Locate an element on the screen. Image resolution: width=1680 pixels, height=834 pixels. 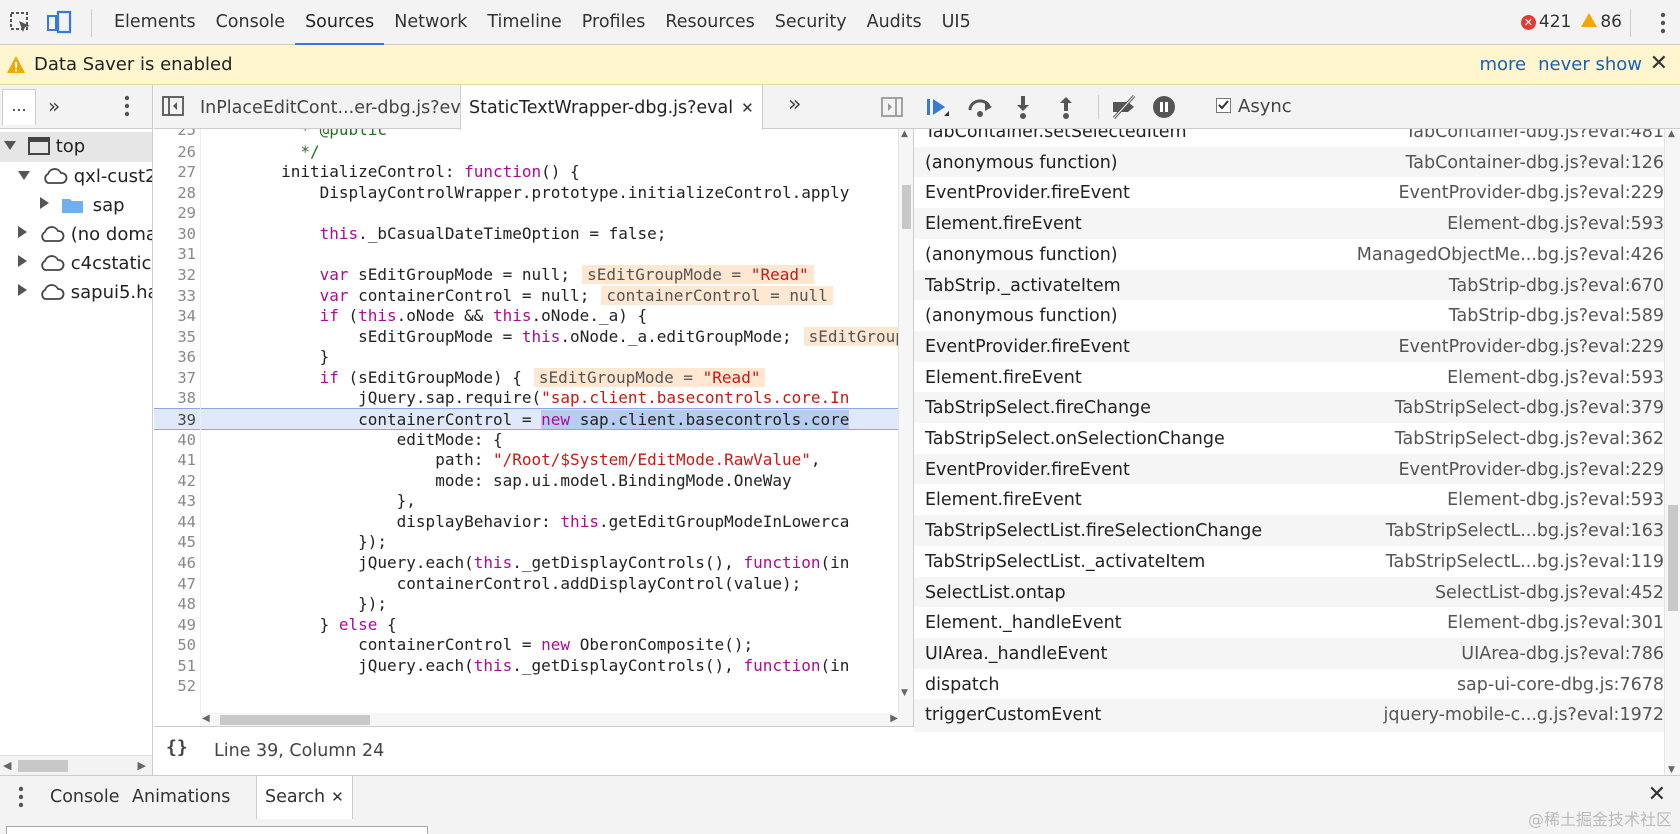
call-frame-location: ManagedObjectMe...bg.js?eval:426 is located at coordinates (1510, 255).